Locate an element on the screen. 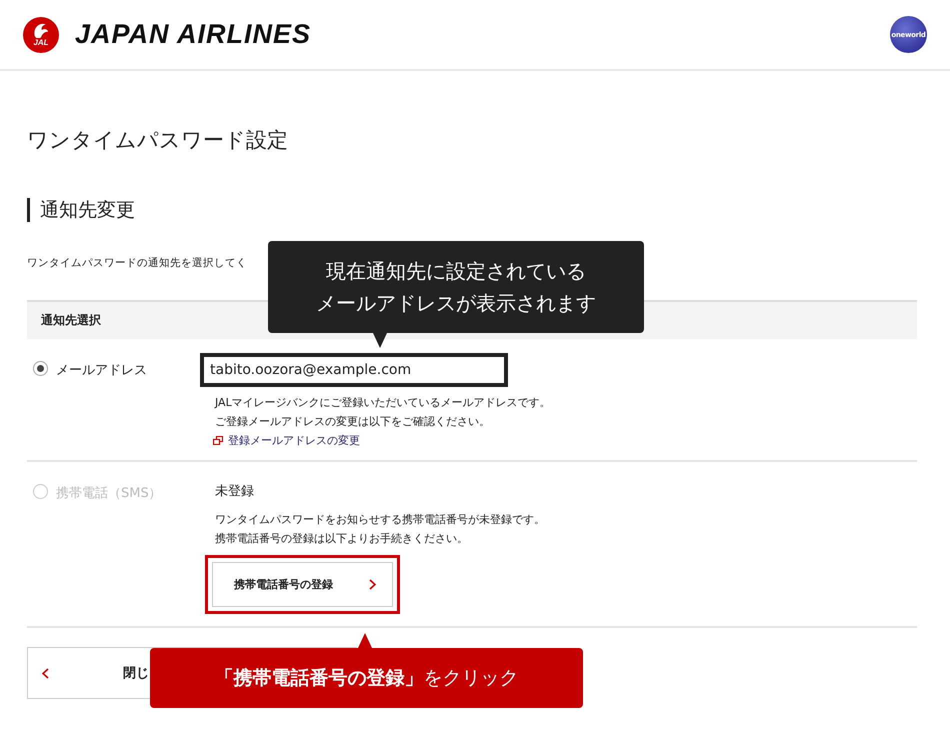  header-label: 通知先選択 is located at coordinates (71, 320).